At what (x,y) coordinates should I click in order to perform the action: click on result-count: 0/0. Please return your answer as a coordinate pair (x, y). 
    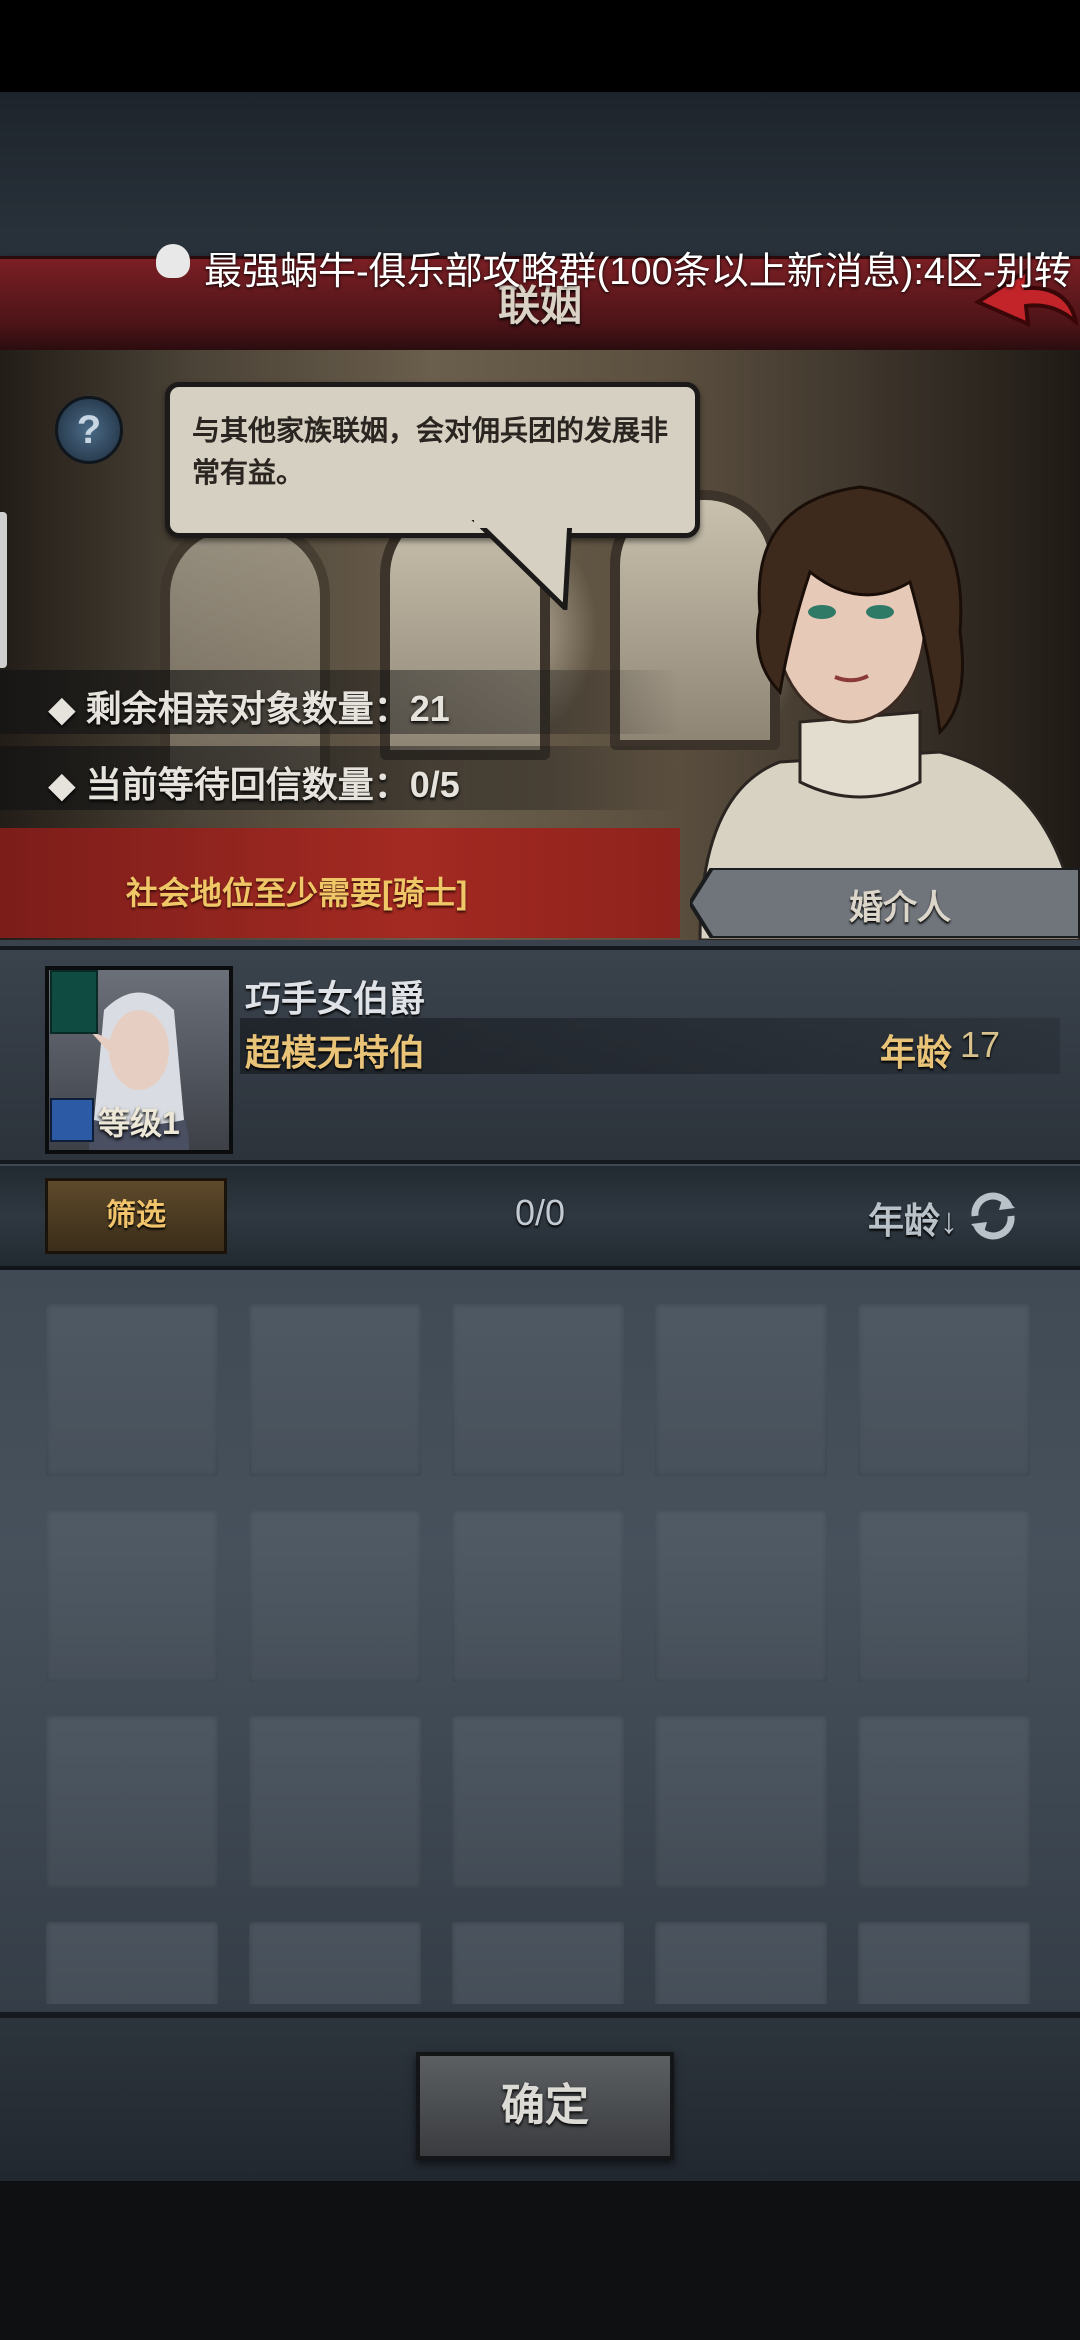
    Looking at the image, I should click on (540, 1212).